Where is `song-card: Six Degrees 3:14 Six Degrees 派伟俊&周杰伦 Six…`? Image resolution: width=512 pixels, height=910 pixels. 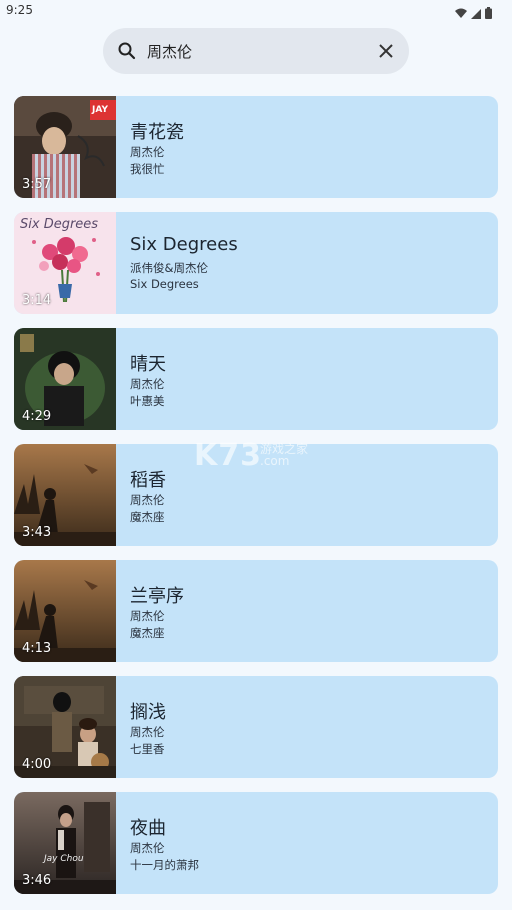
song-card: Six Degrees 3:14 Six Degrees 派伟俊&周杰伦 Six… is located at coordinates (256, 263).